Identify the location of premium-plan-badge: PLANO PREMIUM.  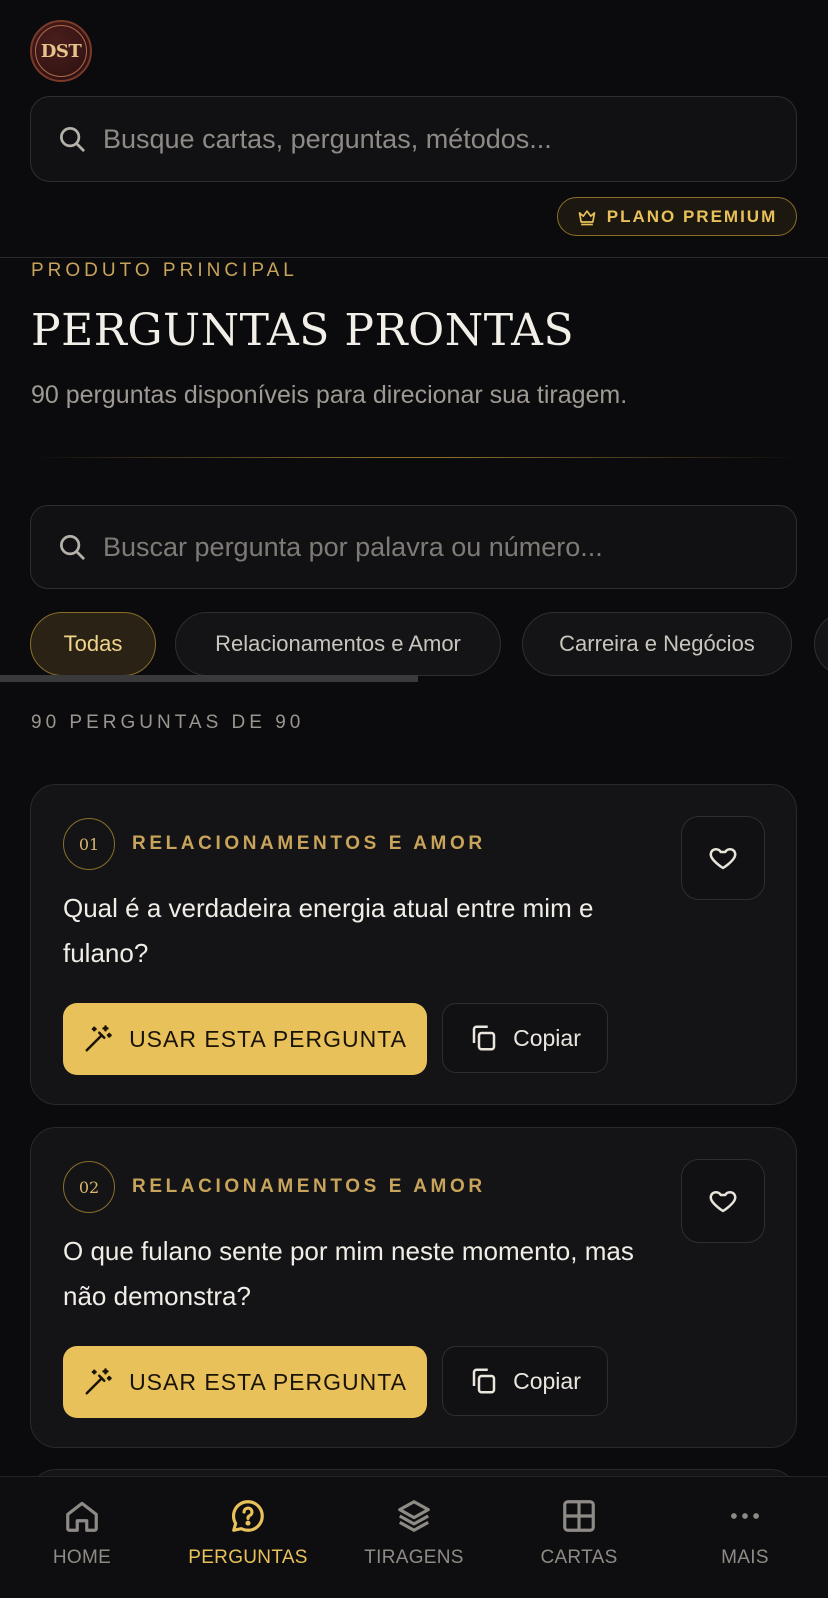
(677, 216).